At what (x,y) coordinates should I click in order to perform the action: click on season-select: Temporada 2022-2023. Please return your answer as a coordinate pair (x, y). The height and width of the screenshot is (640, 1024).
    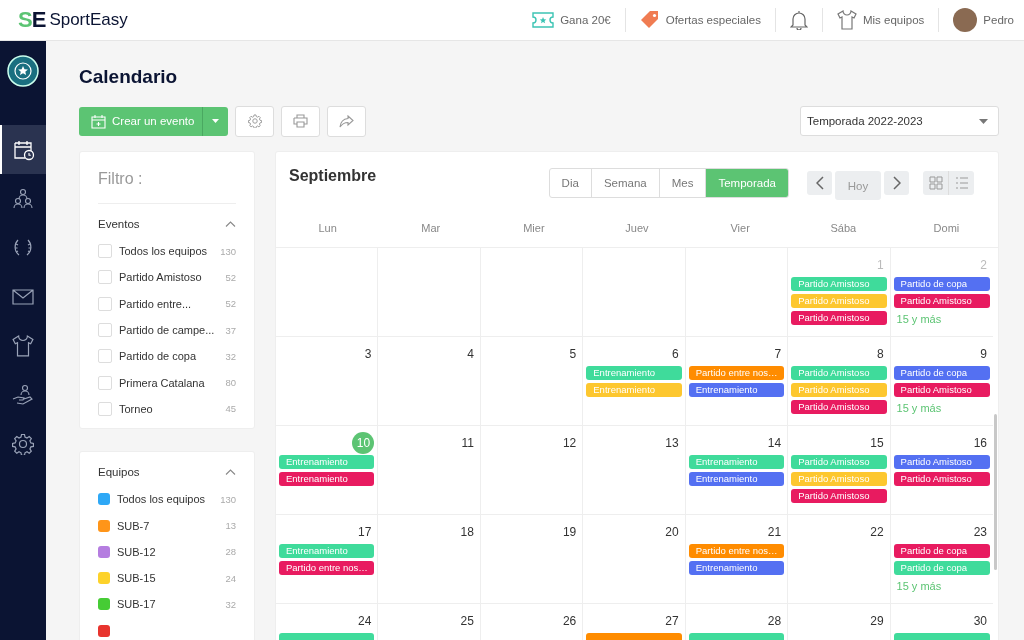
    Looking at the image, I should click on (899, 121).